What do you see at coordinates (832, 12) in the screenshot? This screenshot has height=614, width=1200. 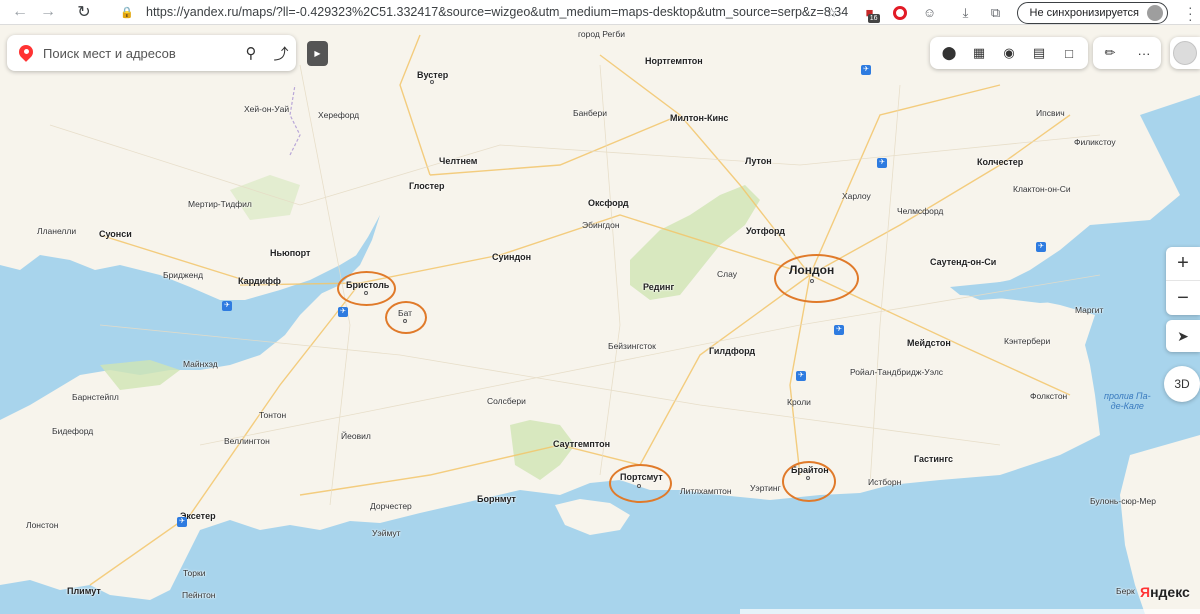 I see `bookmark-star-icon: ☆` at bounding box center [832, 12].